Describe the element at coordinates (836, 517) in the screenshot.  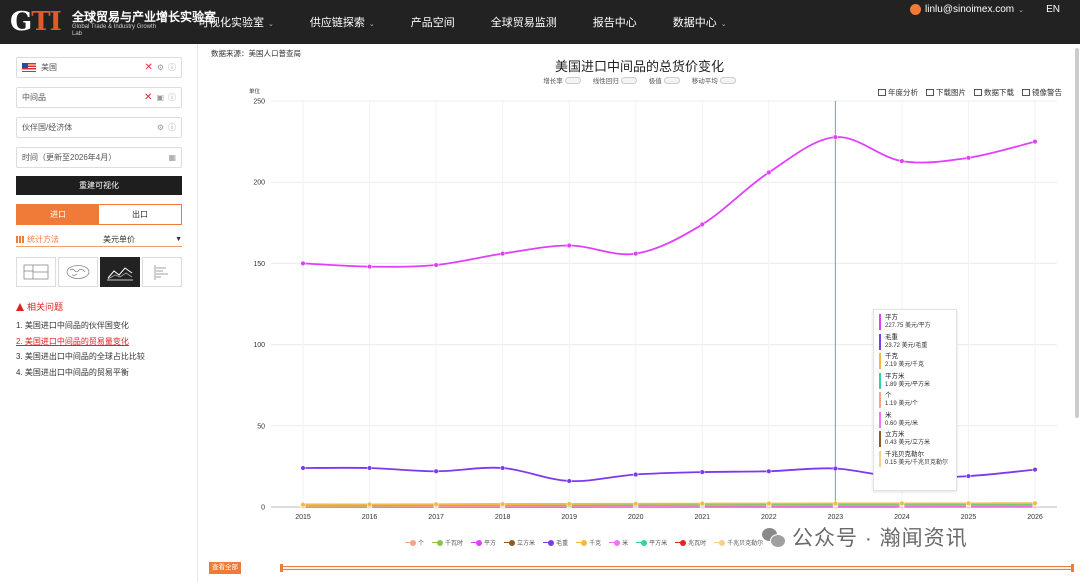
I see `x-tick-label: 2023` at that location.